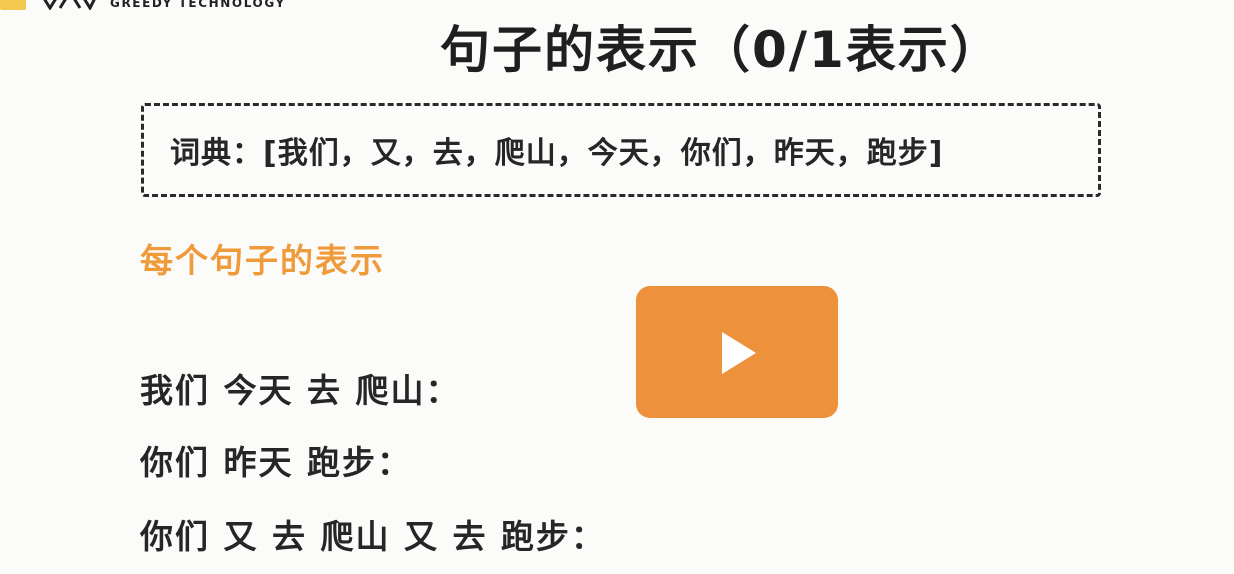 This screenshot has width=1234, height=574. Describe the element at coordinates (373, 536) in the screenshot. I see `sentence-3: 你们 又 去 爬山 又 去 跑步：` at that location.